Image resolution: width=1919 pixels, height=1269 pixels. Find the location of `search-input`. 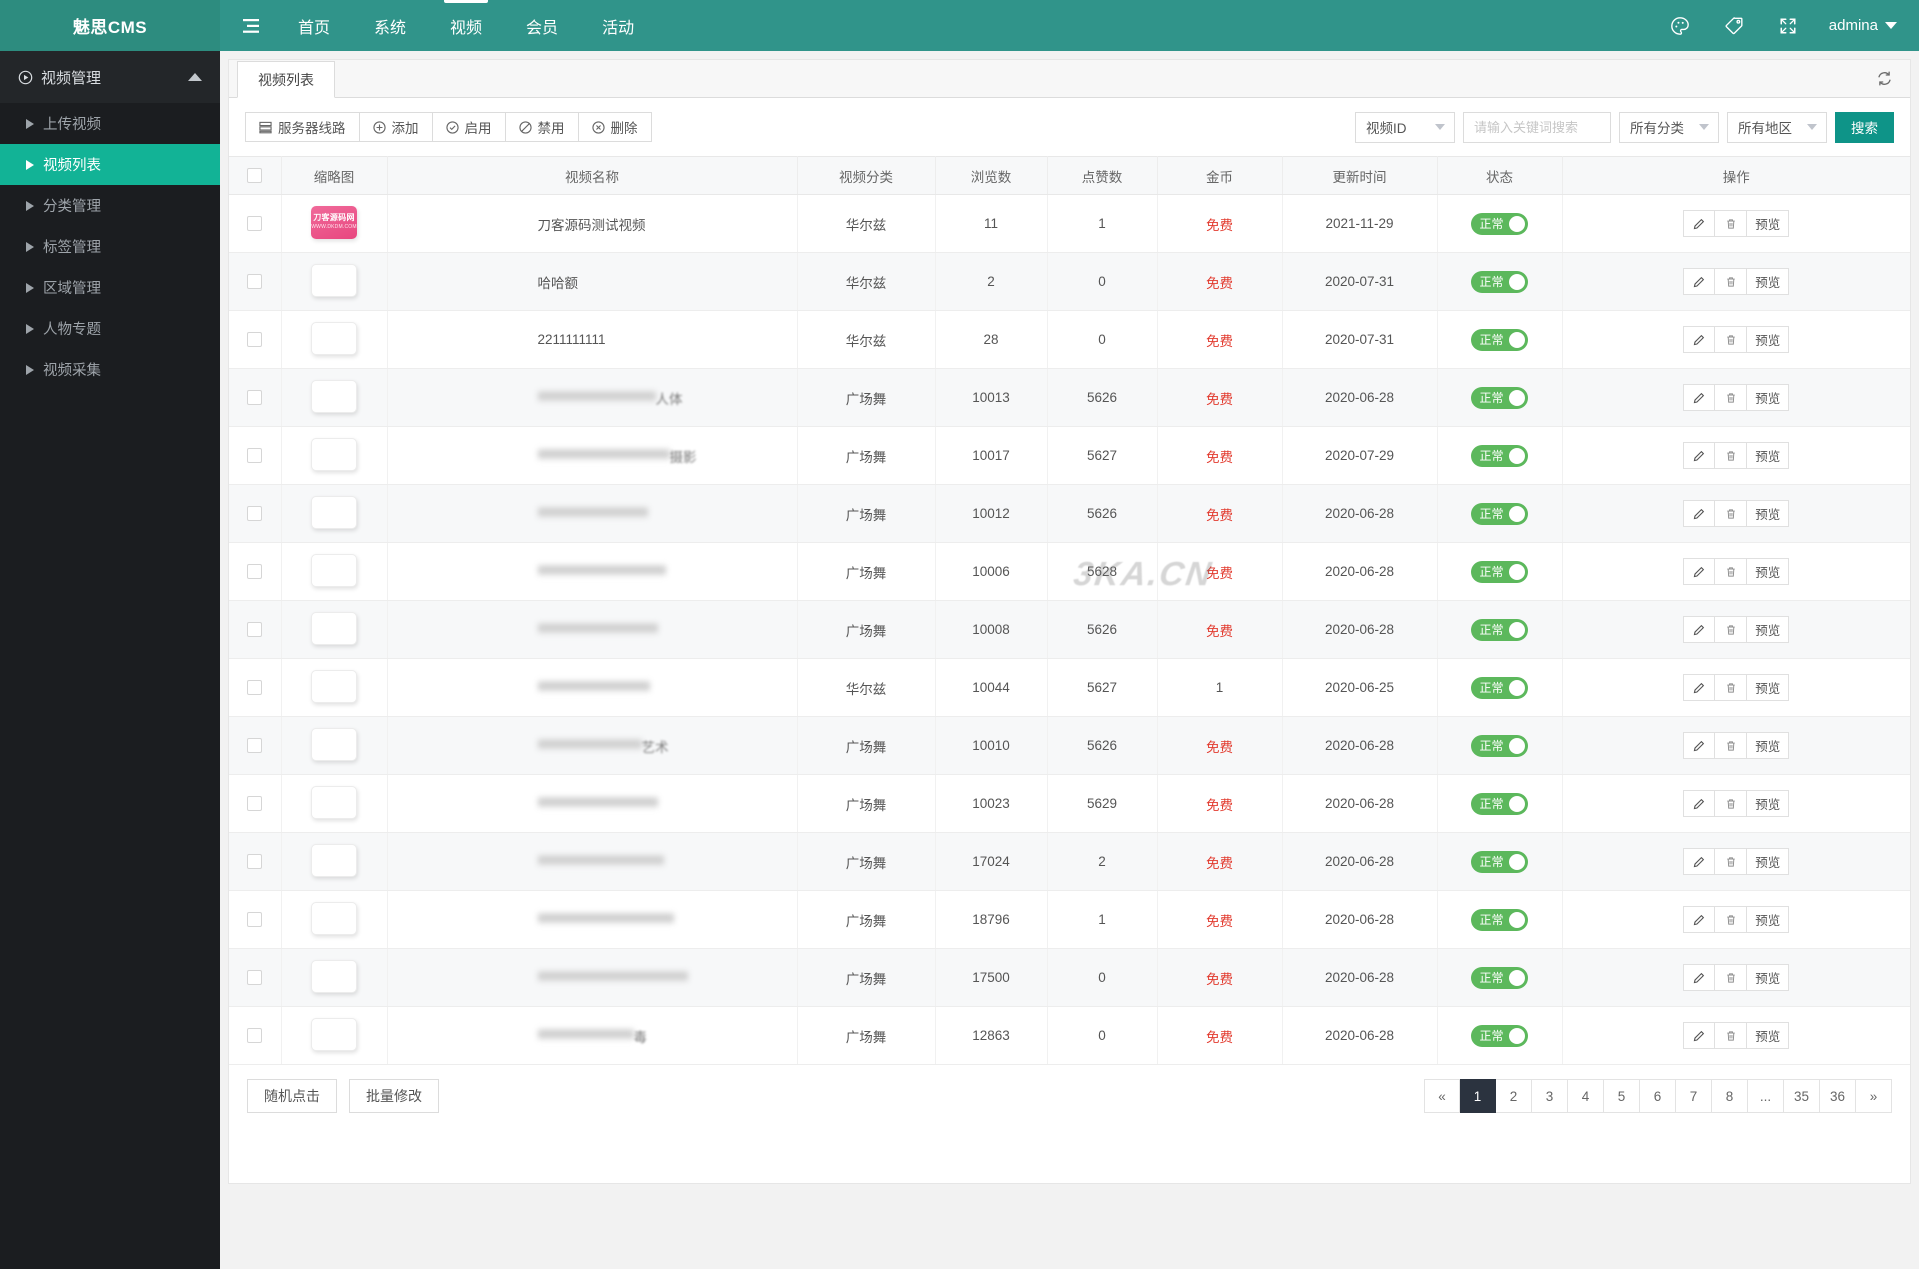

search-input is located at coordinates (1537, 127).